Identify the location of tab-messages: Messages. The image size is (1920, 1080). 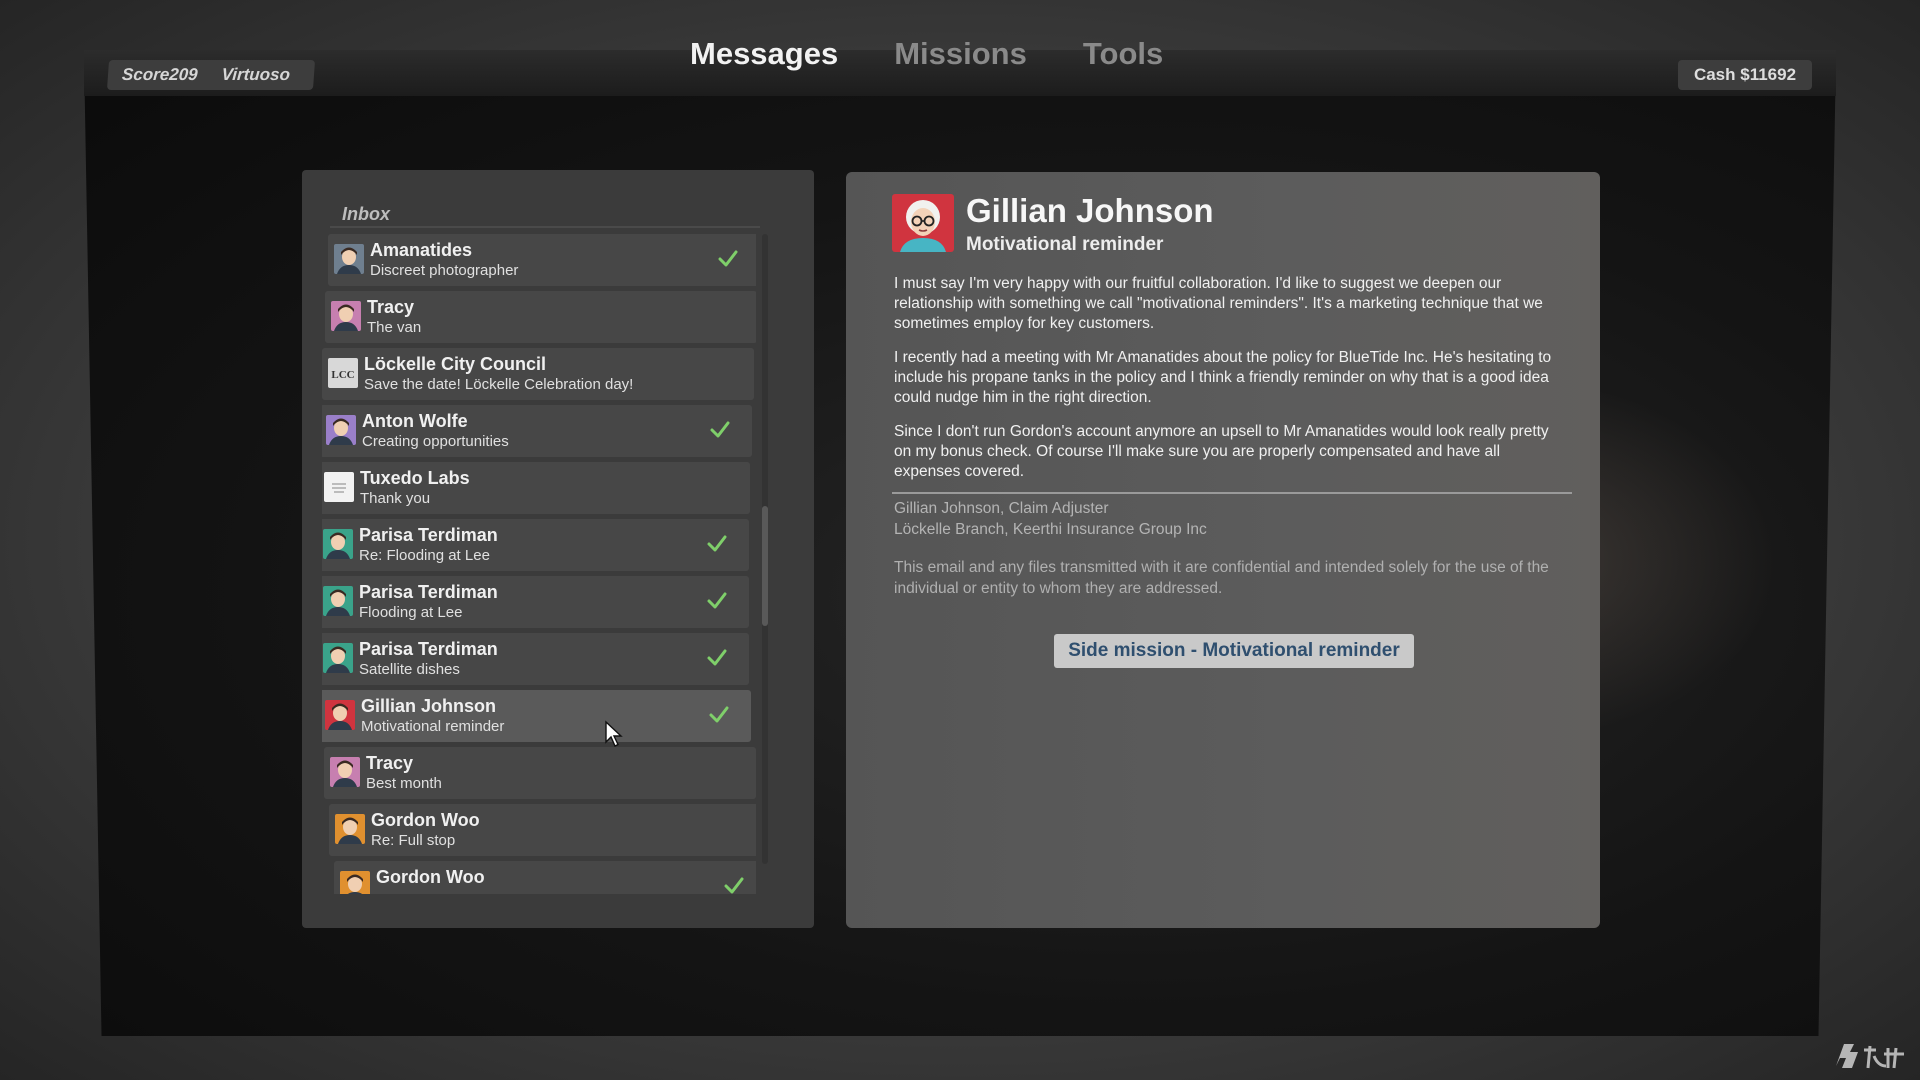
(764, 54).